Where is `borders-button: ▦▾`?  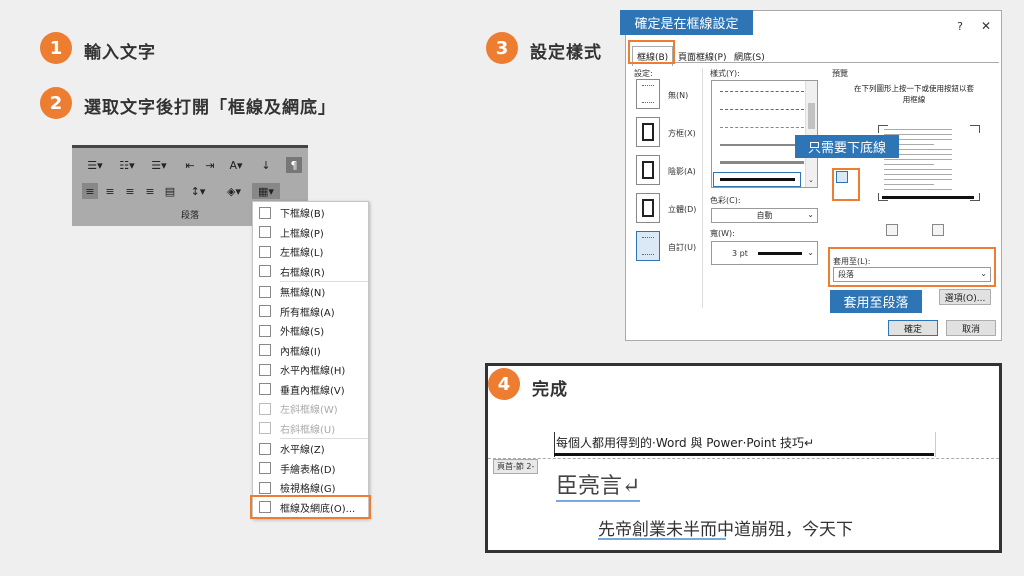
borders-button: ▦▾ is located at coordinates (266, 191).